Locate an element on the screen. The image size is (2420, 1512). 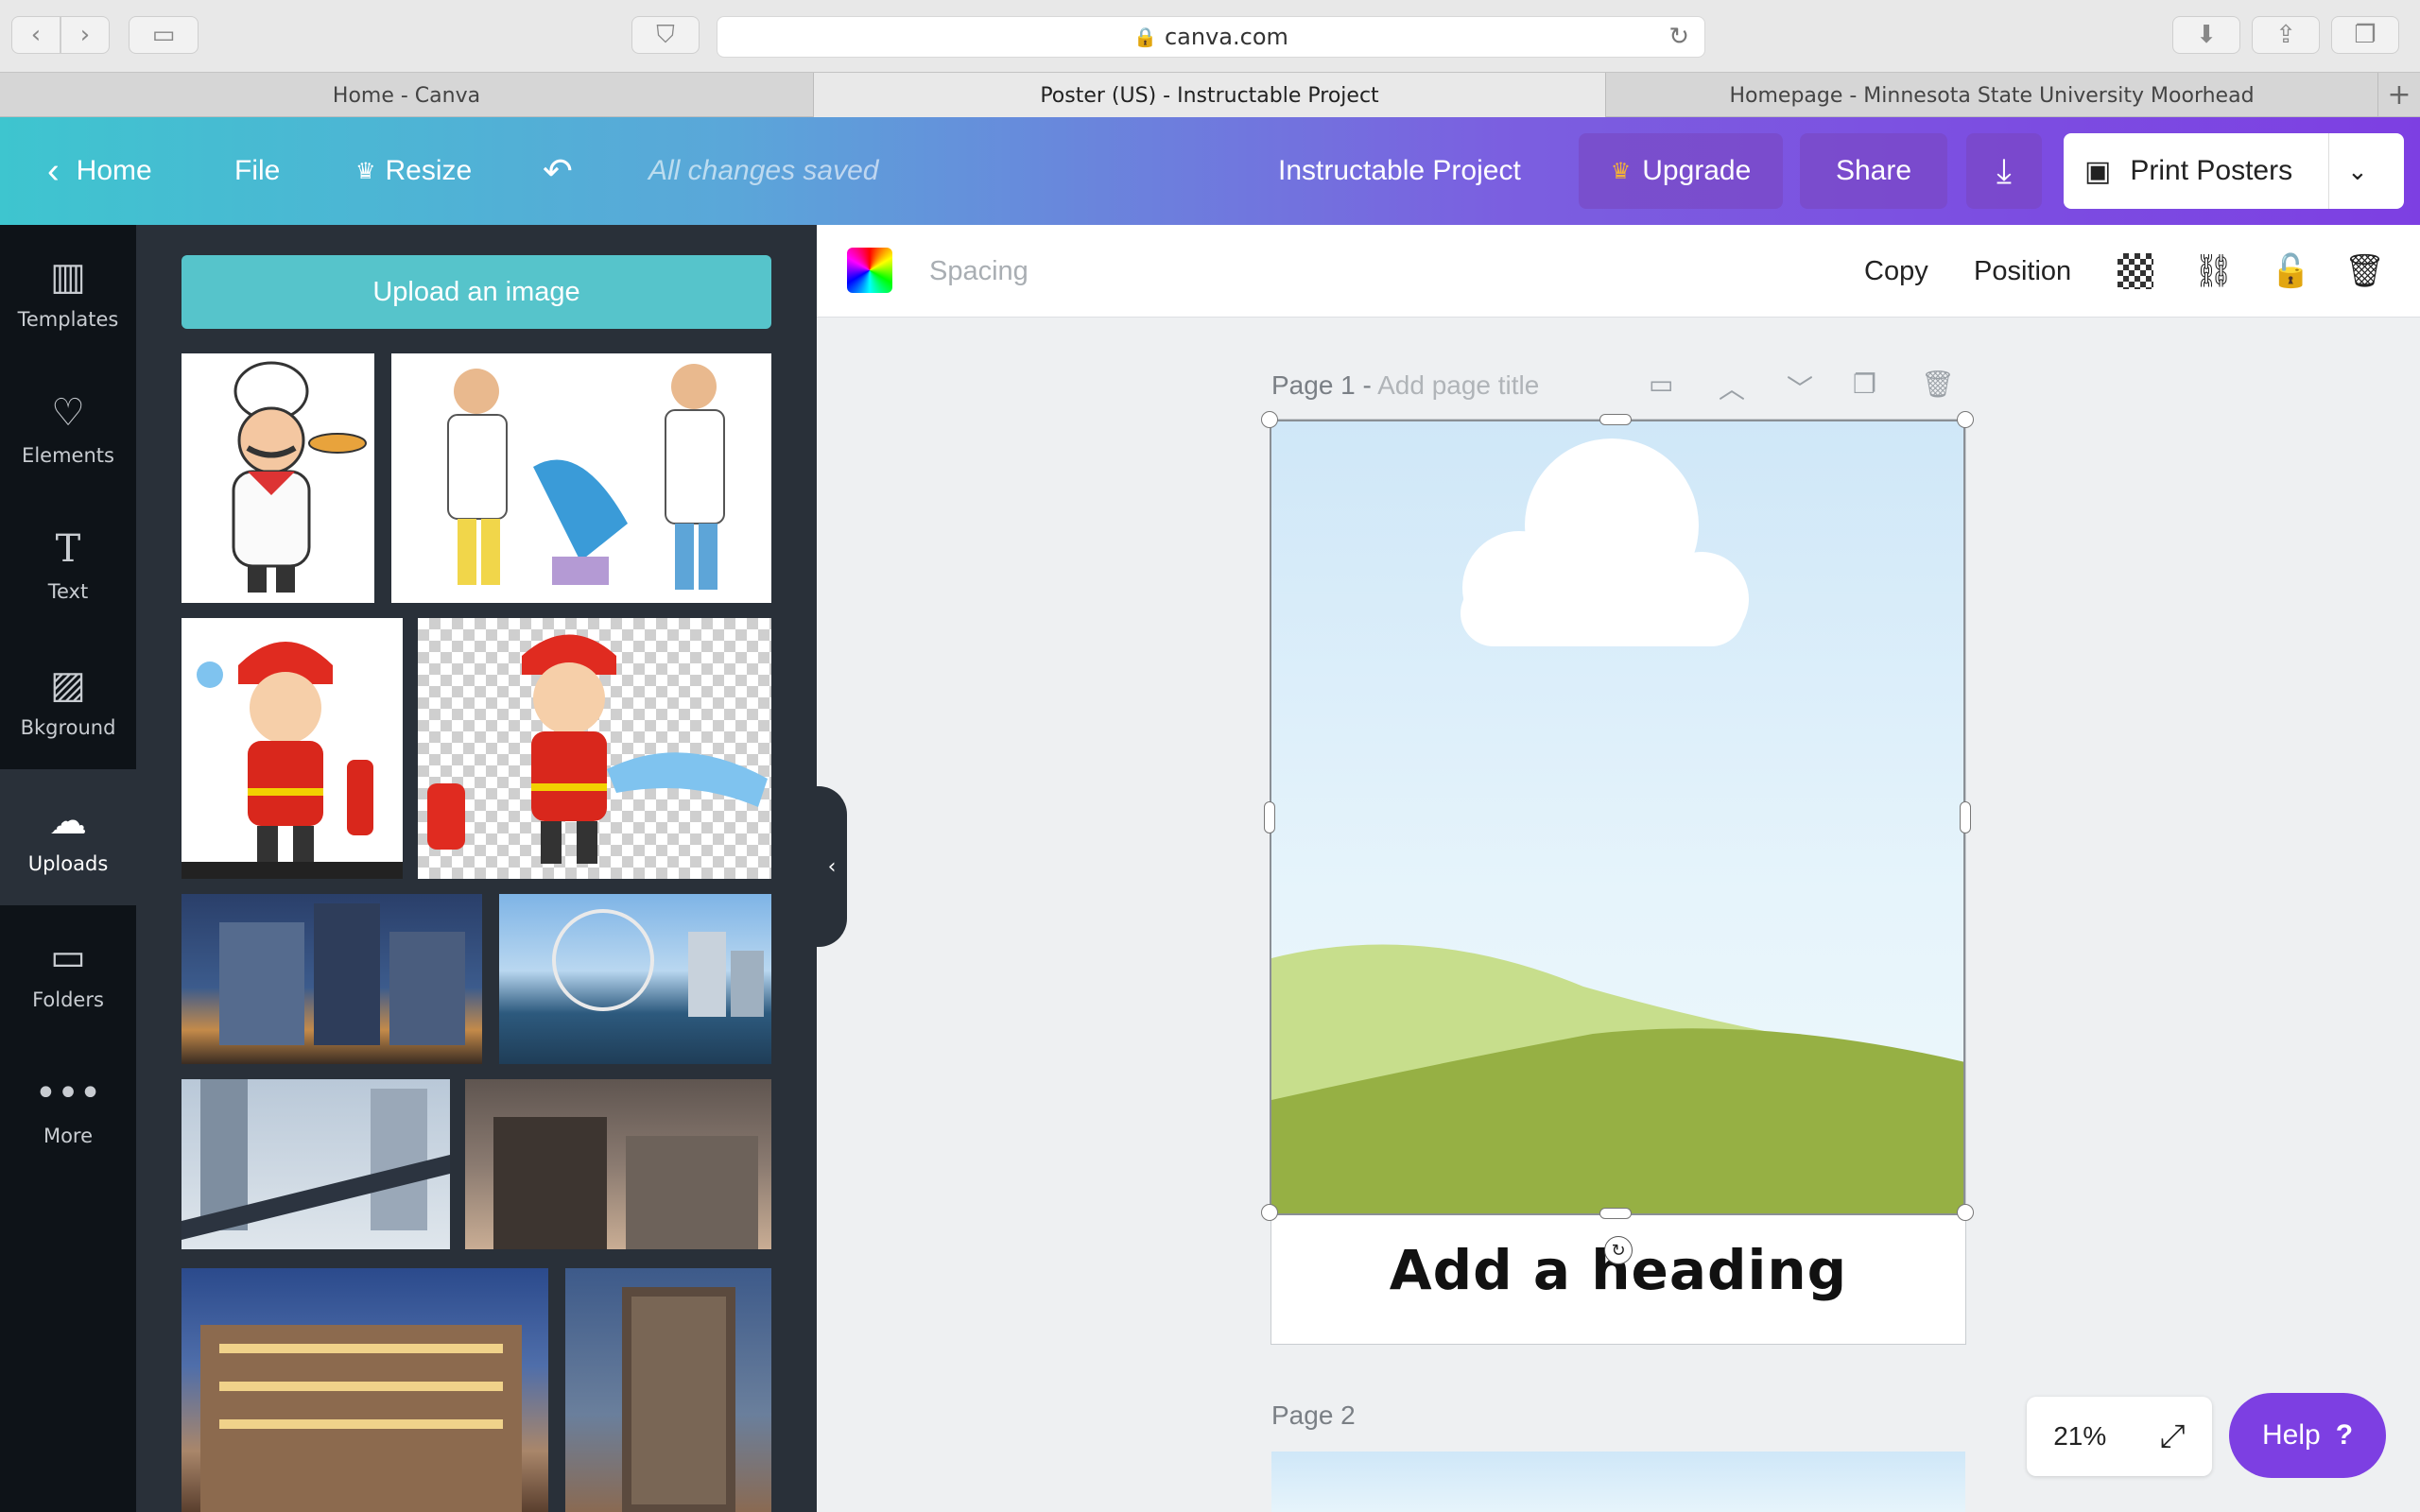
chevron-down-icon: ﹀ is located at coordinates (1800, 387).